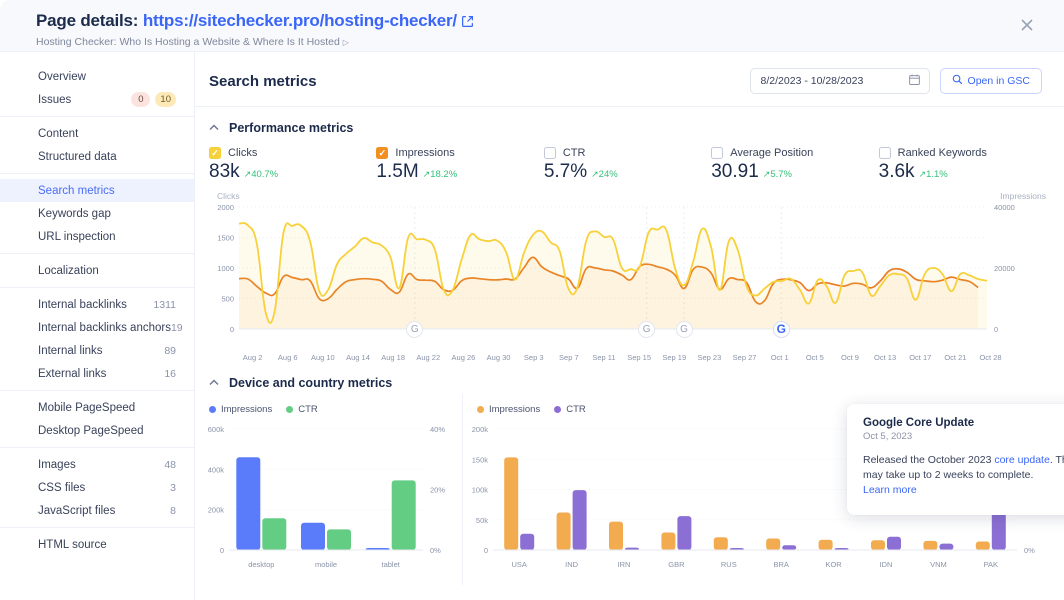 The width and height of the screenshot is (1064, 600). What do you see at coordinates (292, 172) in the screenshot?
I see `metric-value-clicks: 83k ↗40.7%` at bounding box center [292, 172].